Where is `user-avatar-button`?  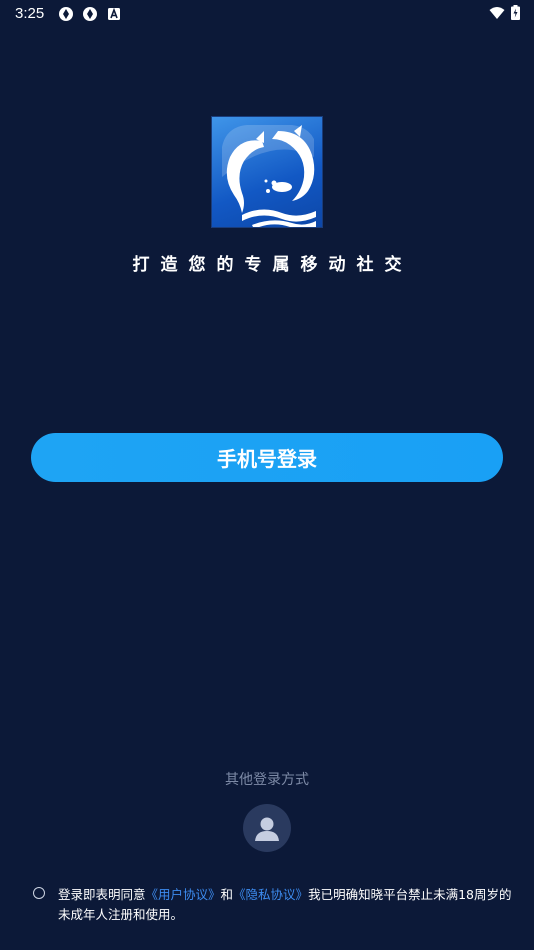
user-avatar-button is located at coordinates (267, 828).